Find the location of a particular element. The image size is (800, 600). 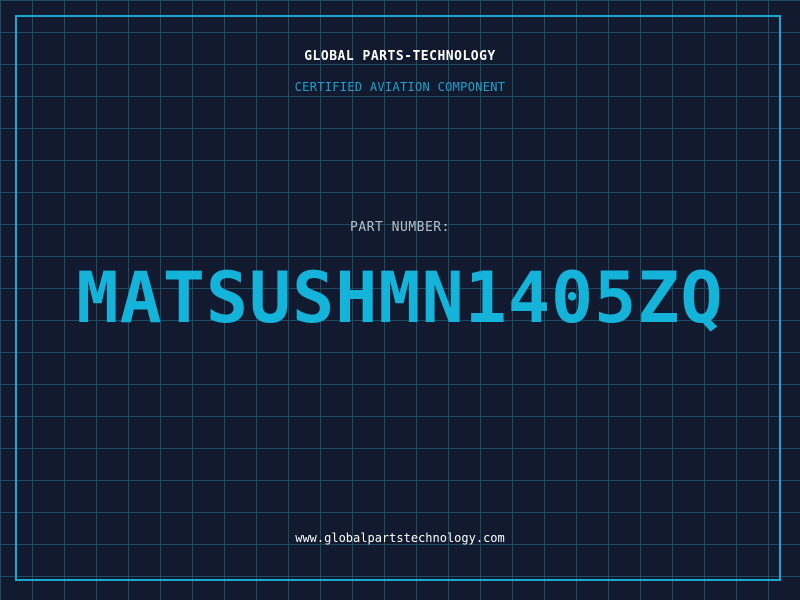

part-number-value: MATSUSHMN1405ZQ is located at coordinates (400, 298).